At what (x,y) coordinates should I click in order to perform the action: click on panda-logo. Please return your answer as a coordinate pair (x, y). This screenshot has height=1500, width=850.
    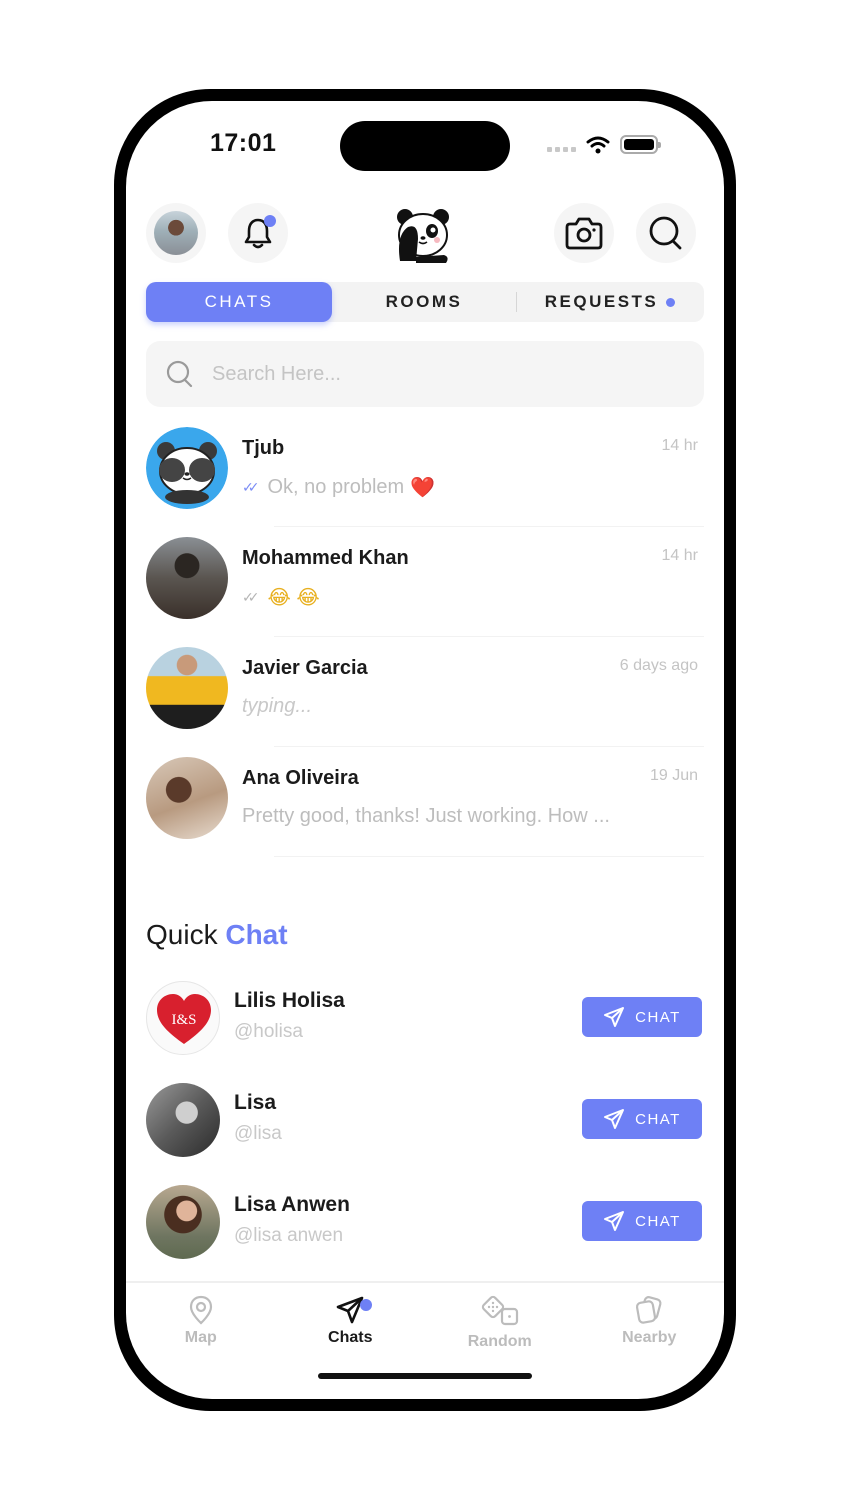
    Looking at the image, I should click on (423, 236).